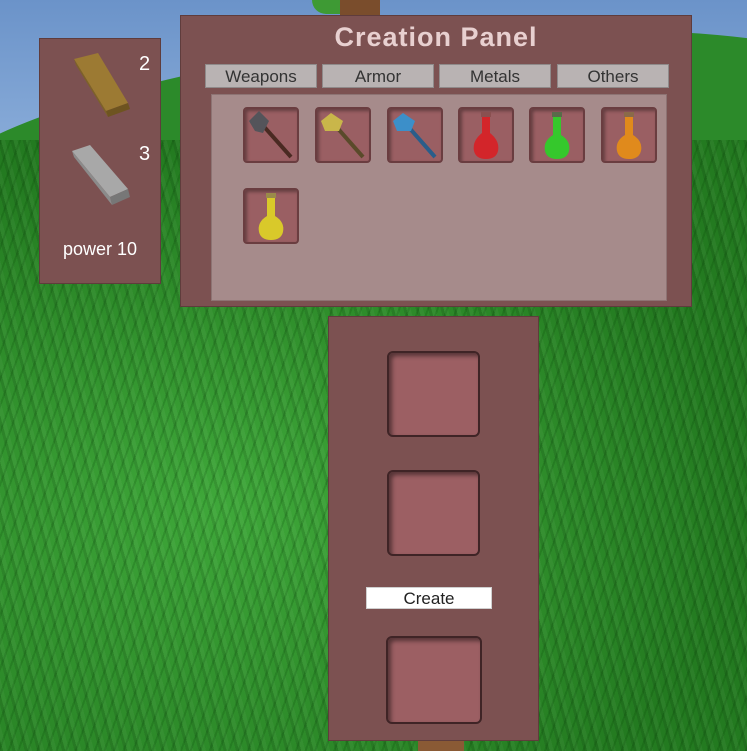 This screenshot has width=747, height=751. I want to click on gold-axe-icon, so click(343, 135).